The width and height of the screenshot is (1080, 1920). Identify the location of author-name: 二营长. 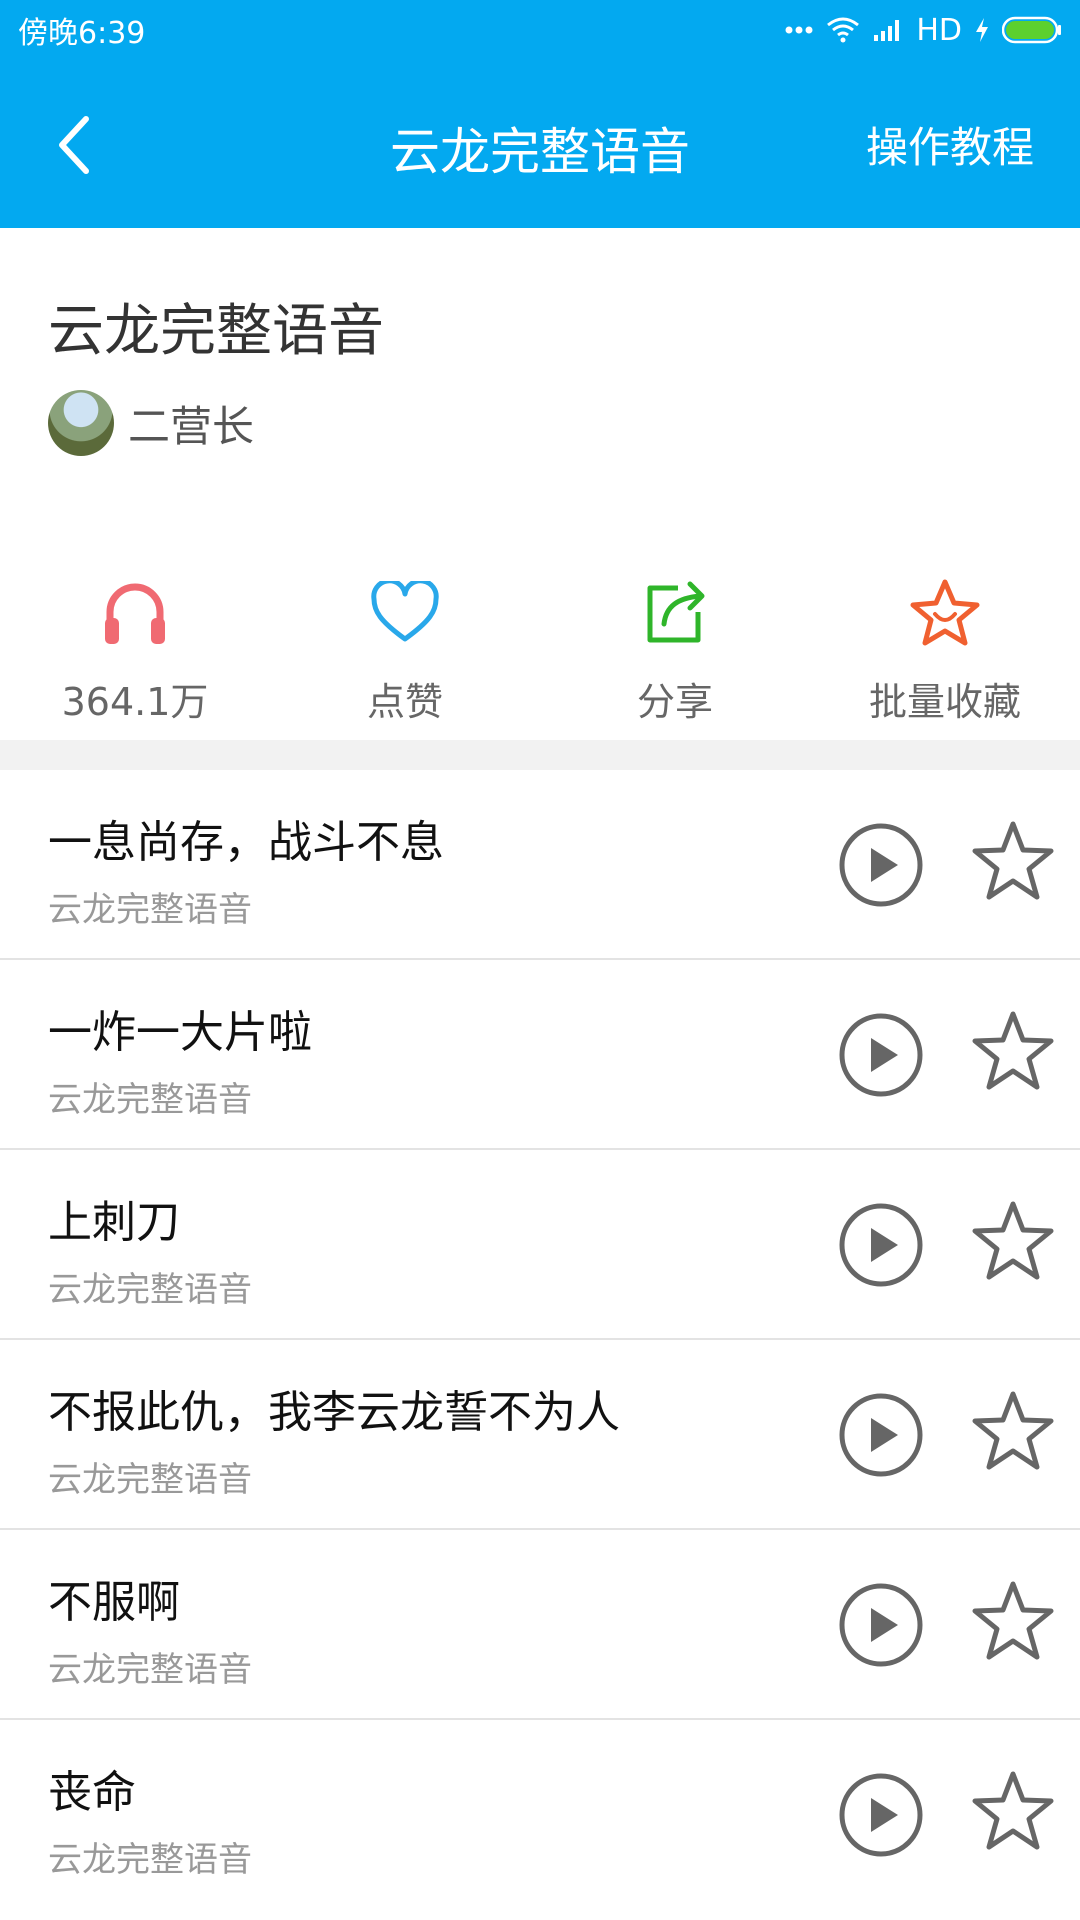
(191, 426).